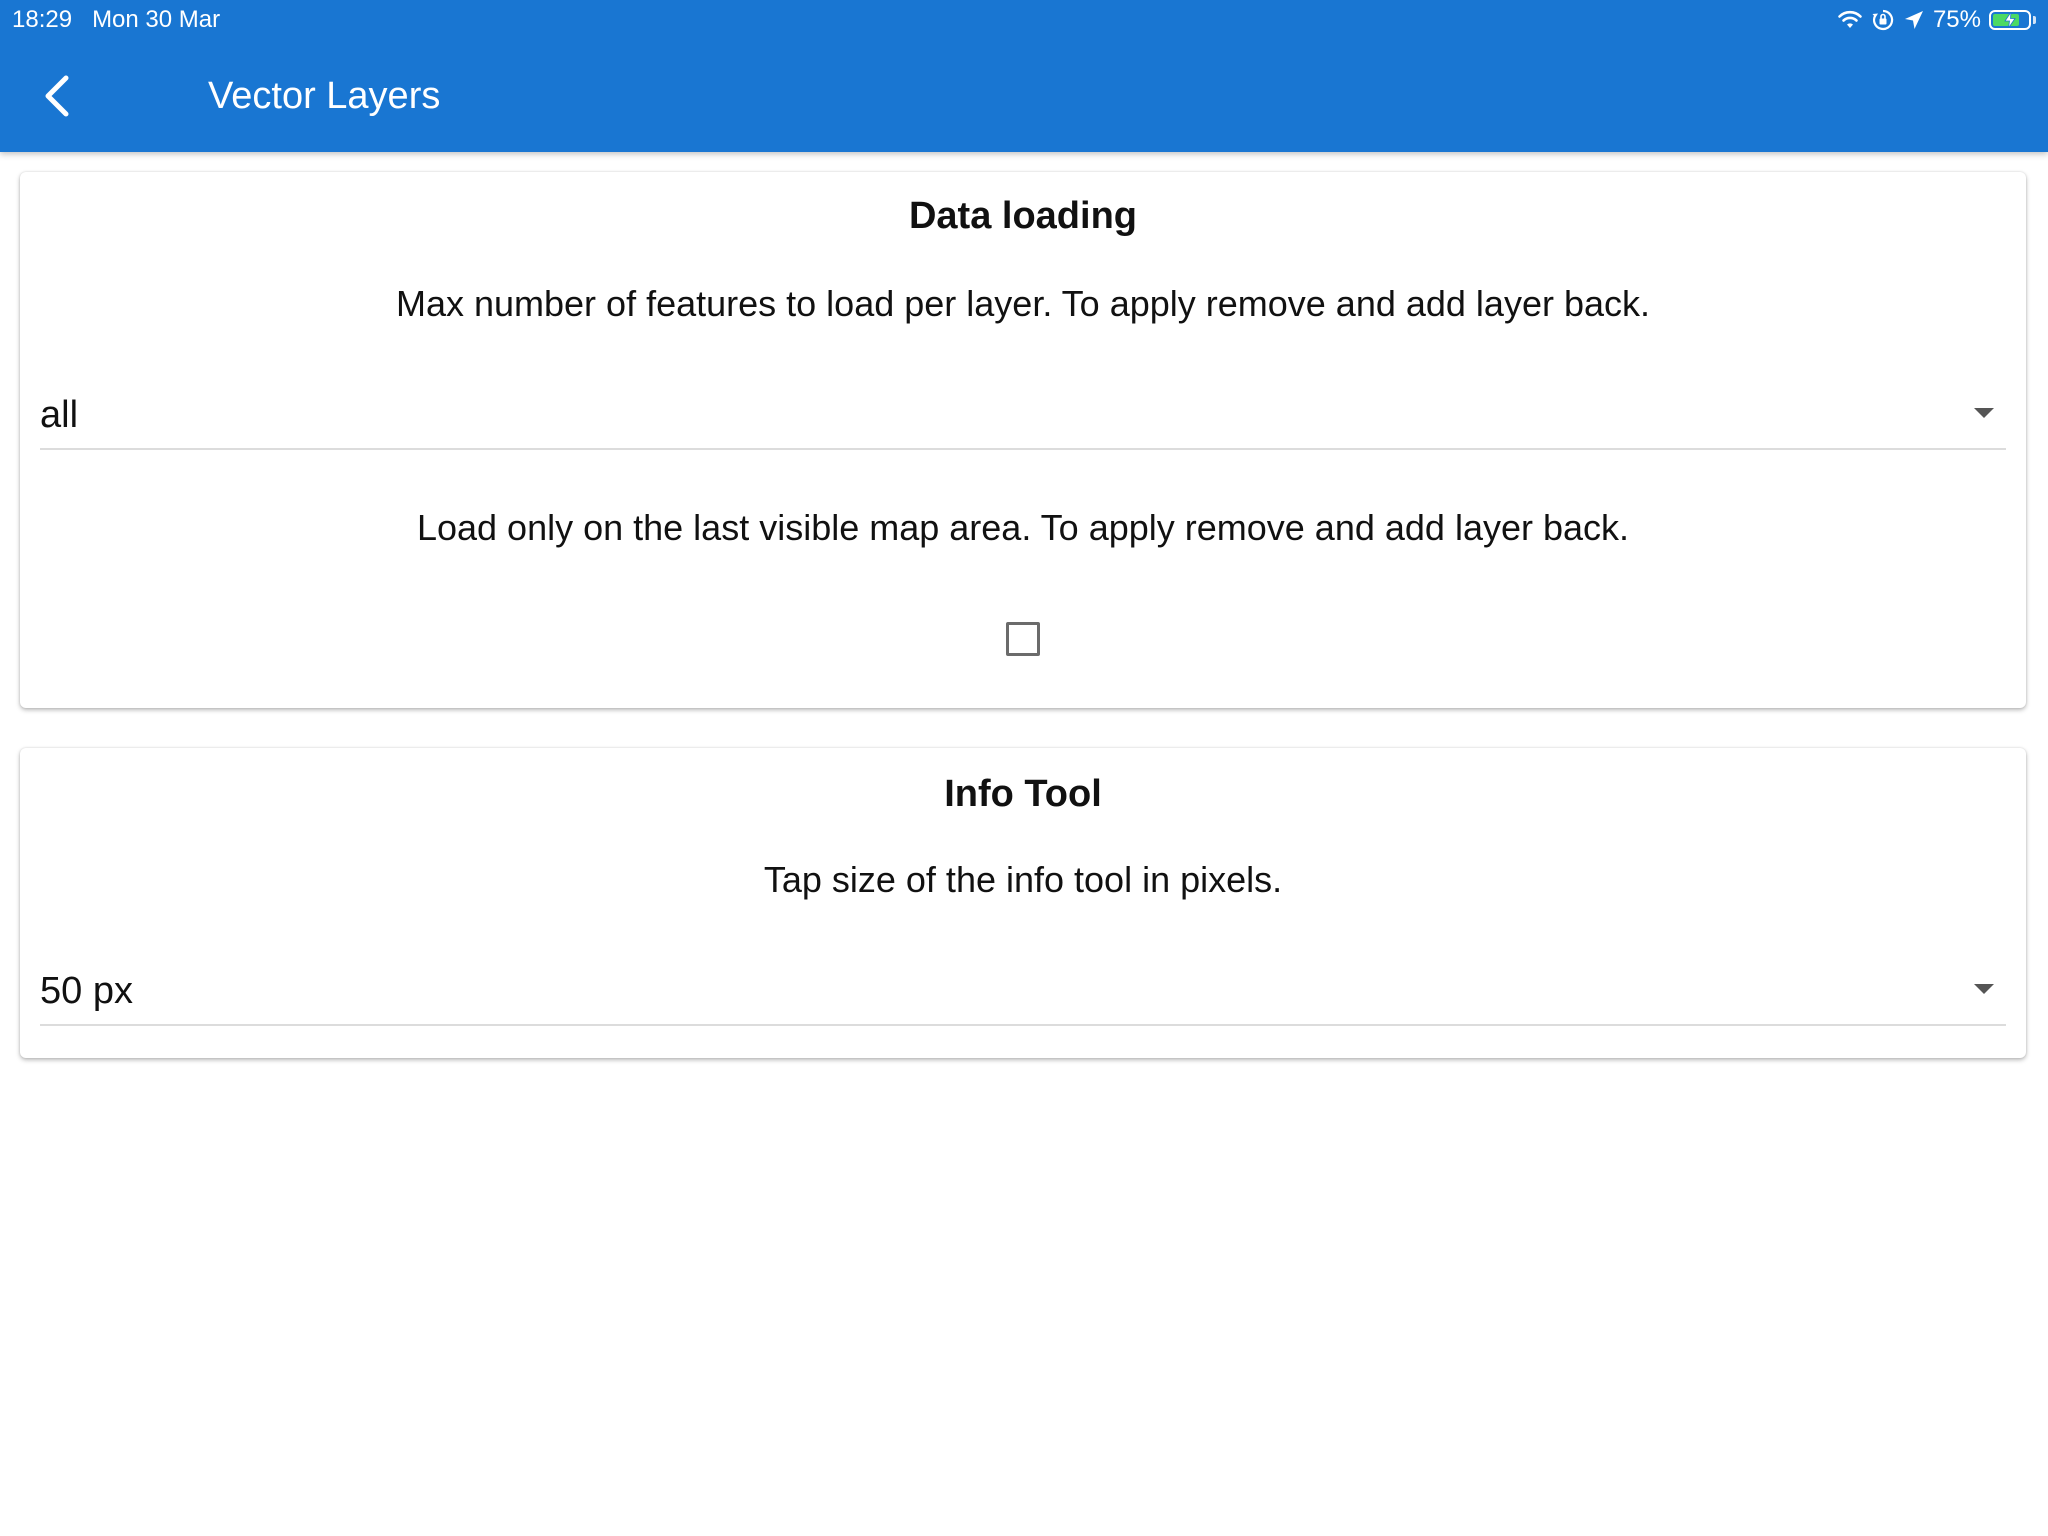 Image resolution: width=2048 pixels, height=1536 pixels. Describe the element at coordinates (1914, 20) in the screenshot. I see `location-arrow-icon` at that location.